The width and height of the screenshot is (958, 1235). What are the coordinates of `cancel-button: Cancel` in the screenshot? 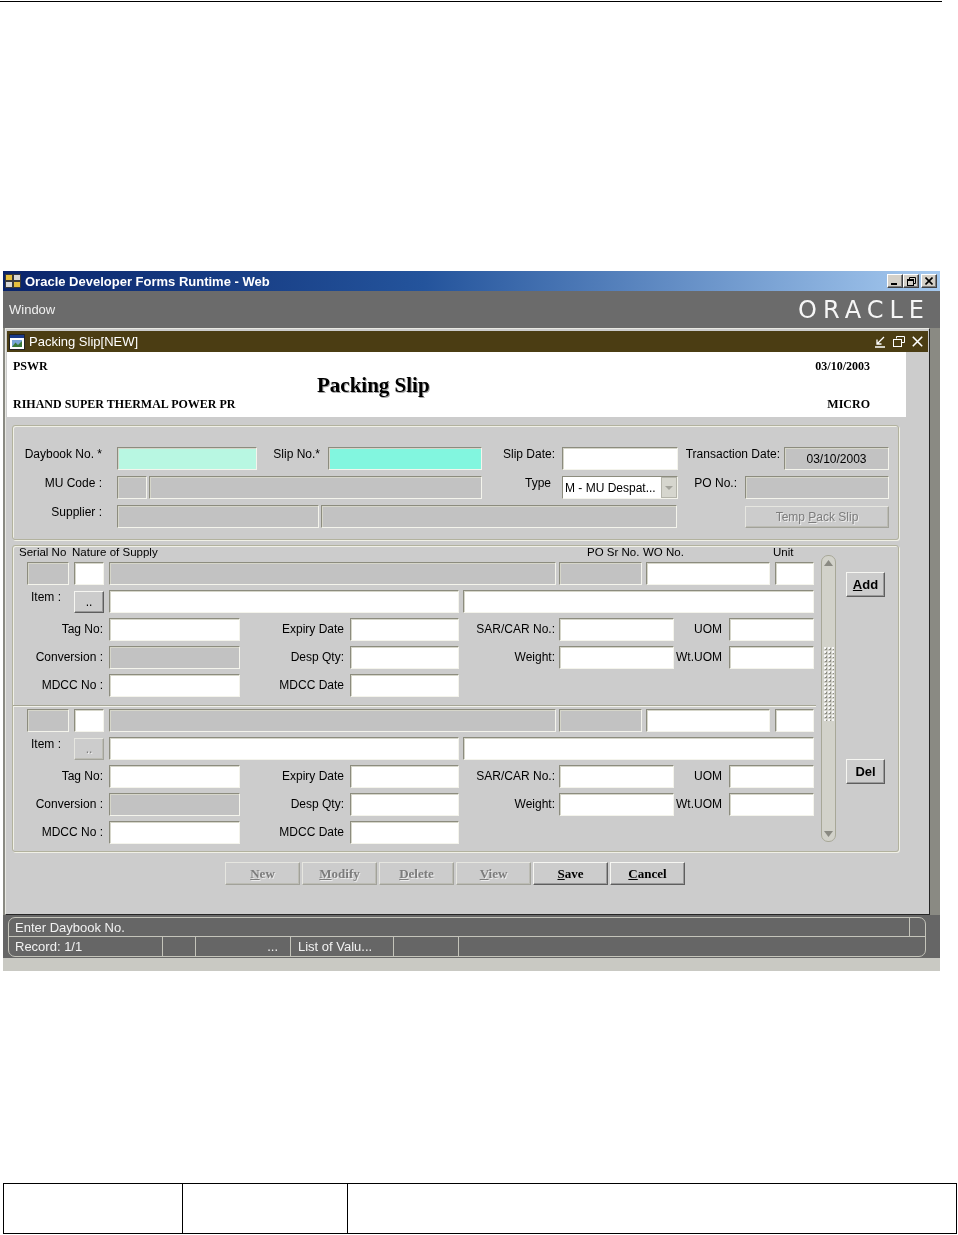 It's located at (647, 873).